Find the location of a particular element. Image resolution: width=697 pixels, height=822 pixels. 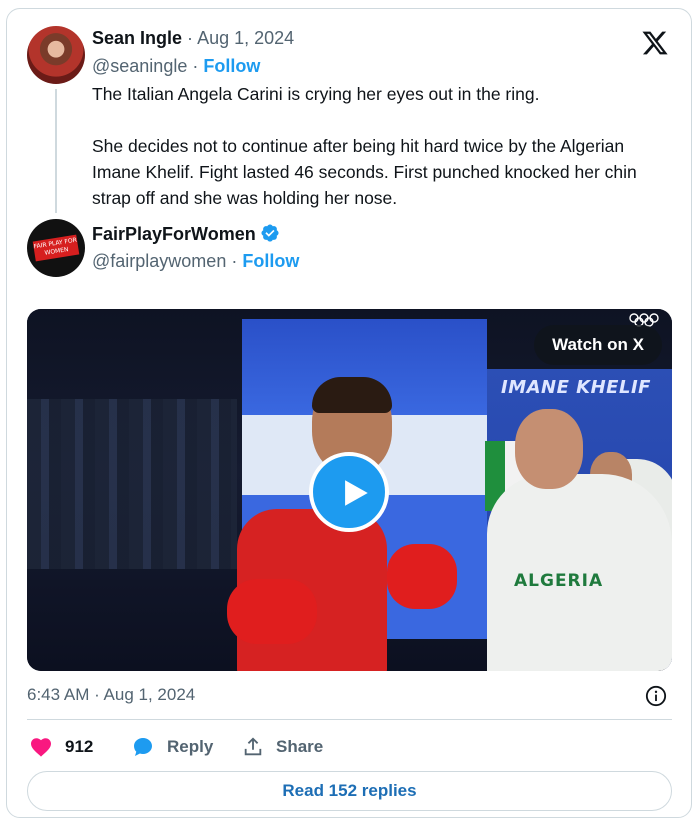

scoreboard-text: IMANE KHELIF is located at coordinates (576, 387).